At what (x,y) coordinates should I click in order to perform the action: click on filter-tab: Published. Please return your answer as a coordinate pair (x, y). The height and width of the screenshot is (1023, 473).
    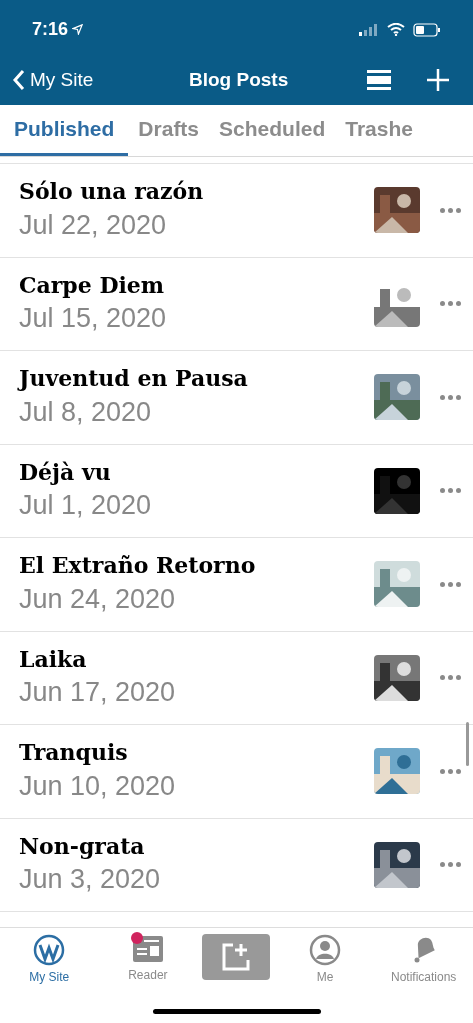
    Looking at the image, I should click on (64, 130).